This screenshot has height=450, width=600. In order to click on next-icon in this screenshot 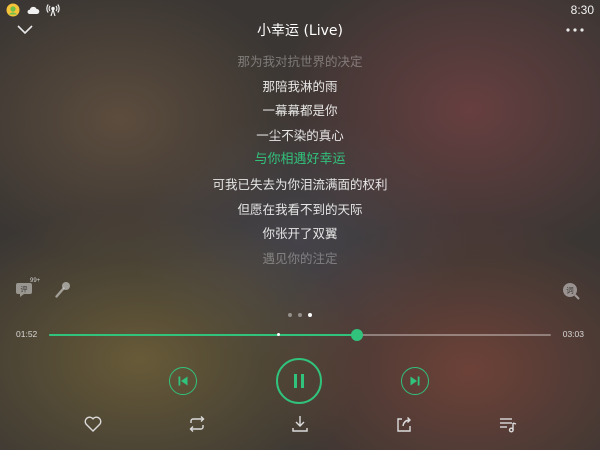, I will do `click(415, 381)`.